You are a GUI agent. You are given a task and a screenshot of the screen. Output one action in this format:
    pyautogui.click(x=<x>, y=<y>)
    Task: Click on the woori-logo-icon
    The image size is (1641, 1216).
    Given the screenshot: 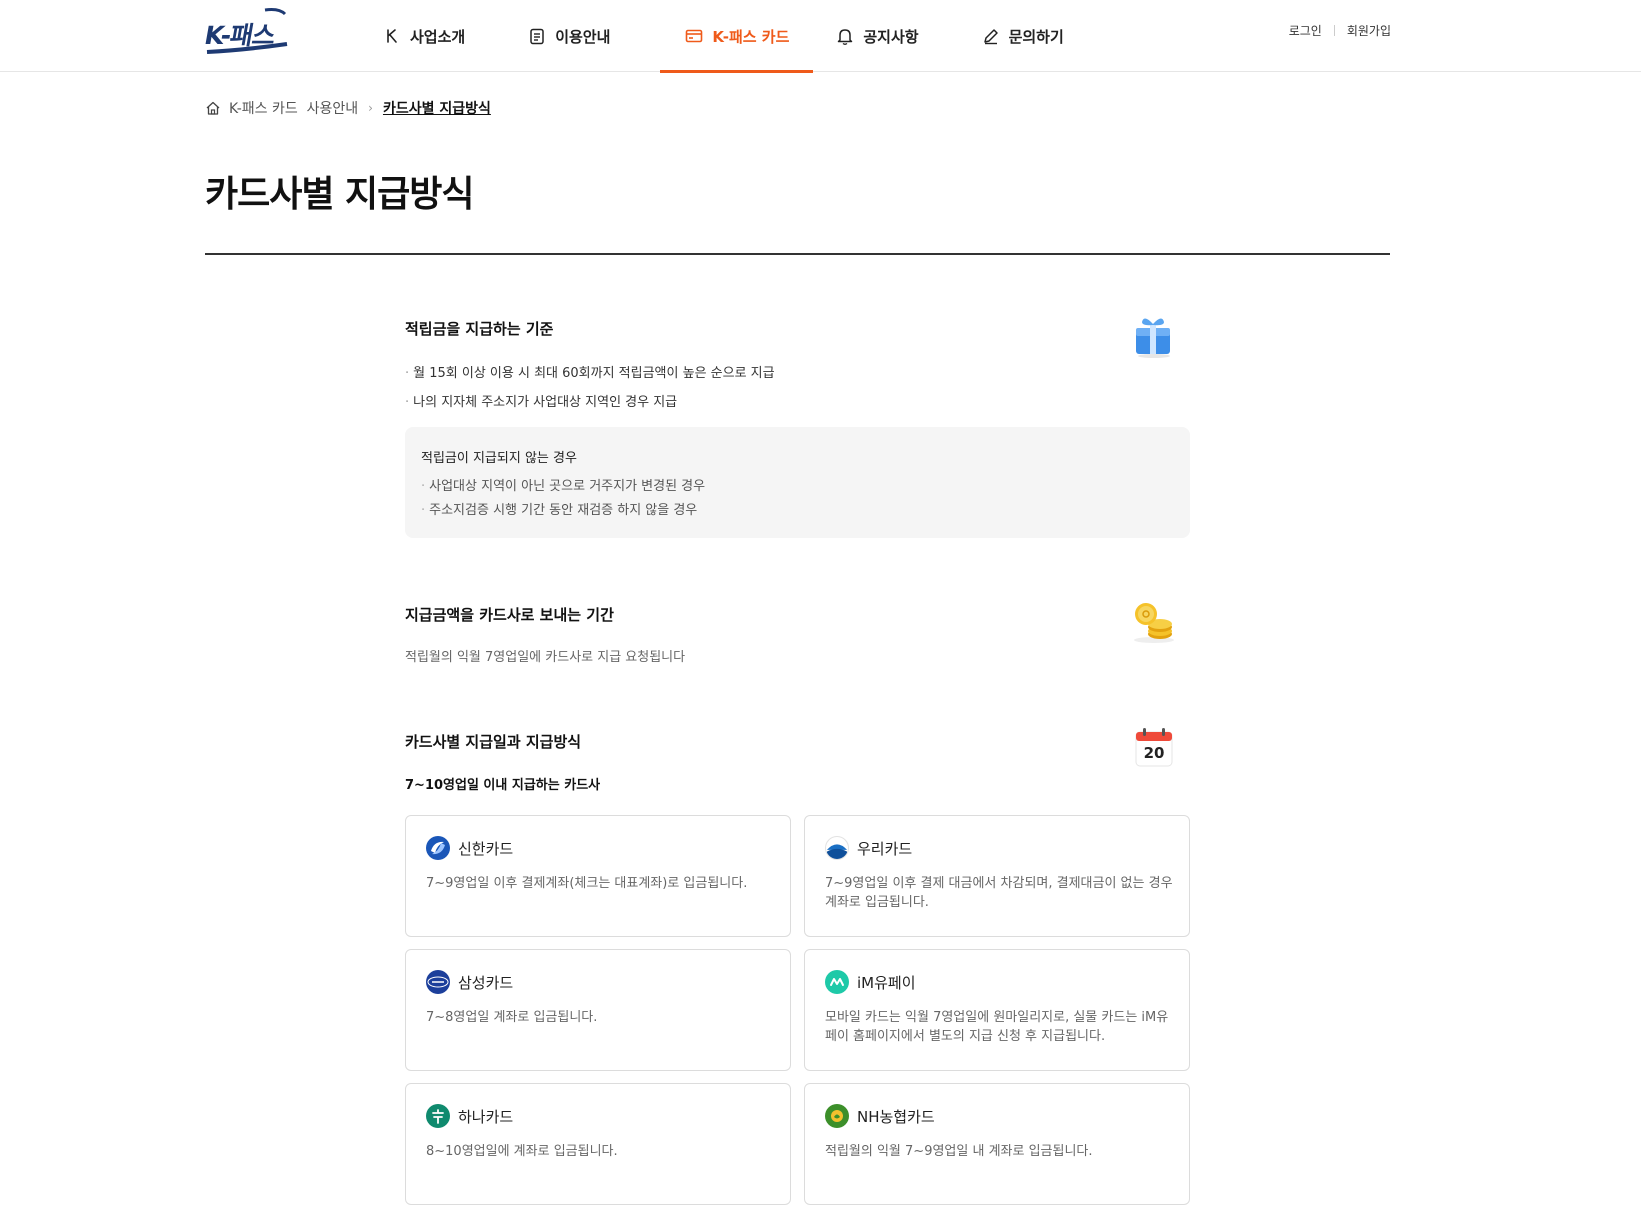 What is the action you would take?
    pyautogui.click(x=837, y=848)
    